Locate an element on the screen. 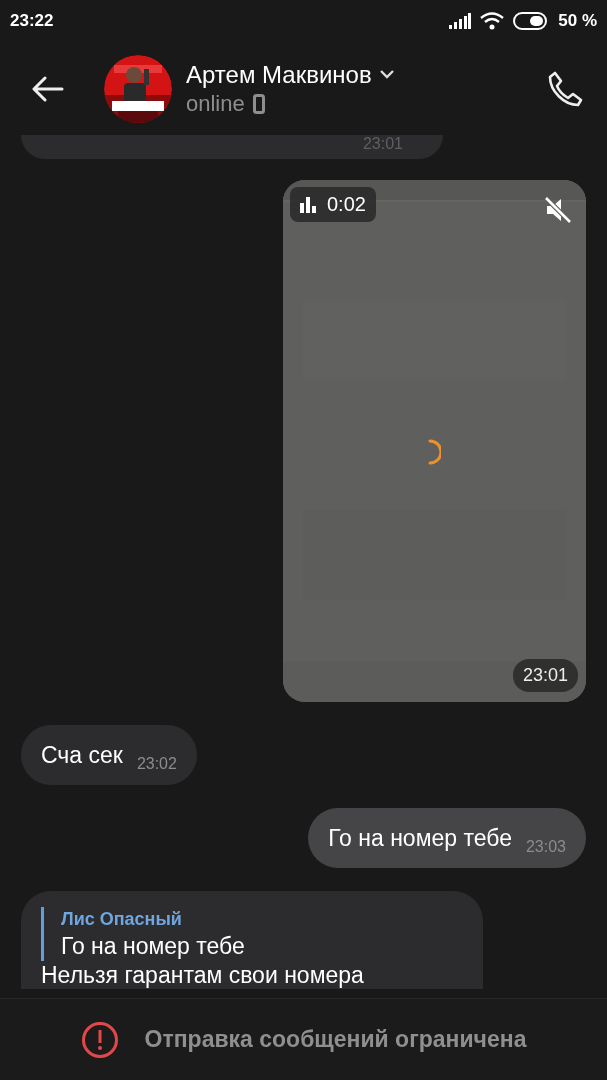 This screenshot has width=607, height=1080. reply-quote: Лис Опасный Го на номер тебе is located at coordinates (252, 934).